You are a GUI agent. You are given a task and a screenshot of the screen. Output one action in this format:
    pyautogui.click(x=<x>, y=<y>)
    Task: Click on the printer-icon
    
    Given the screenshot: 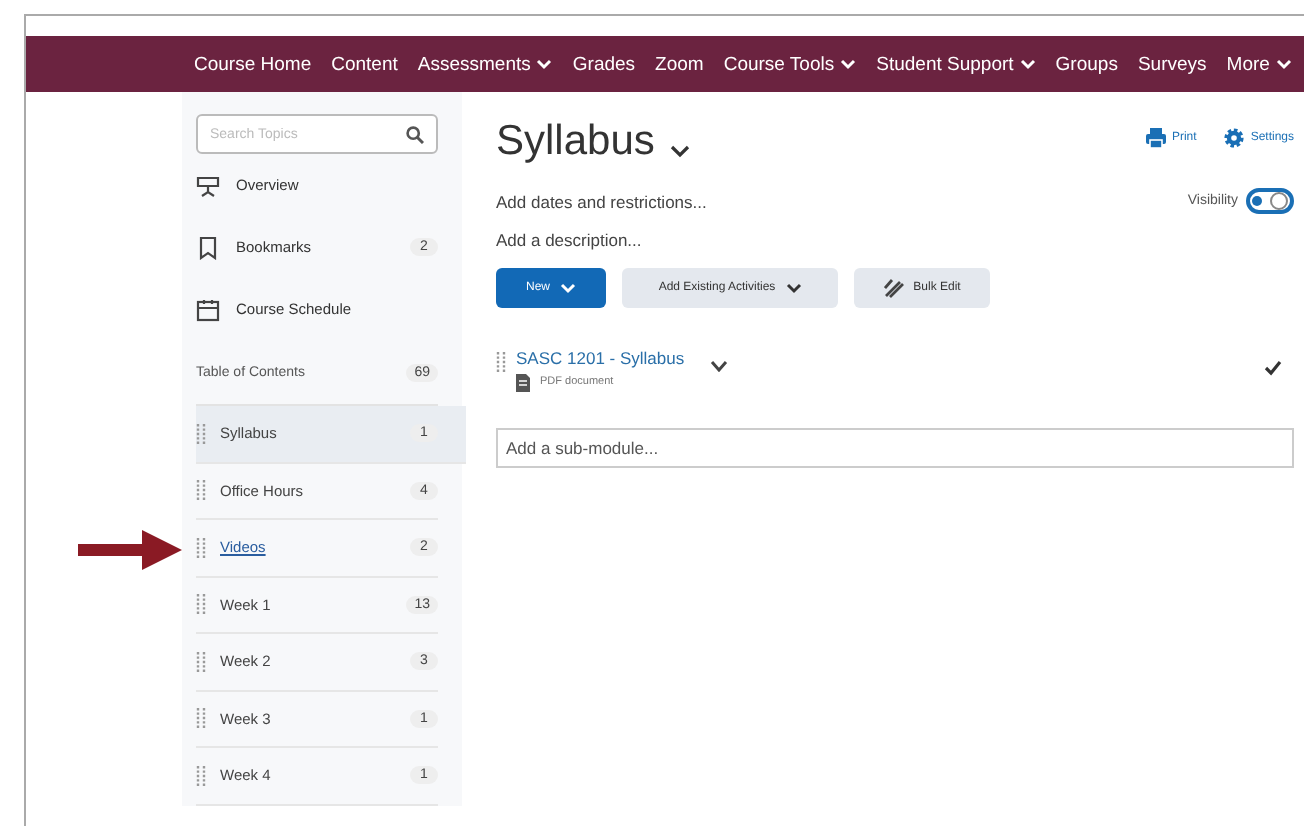 What is the action you would take?
    pyautogui.click(x=1155, y=138)
    